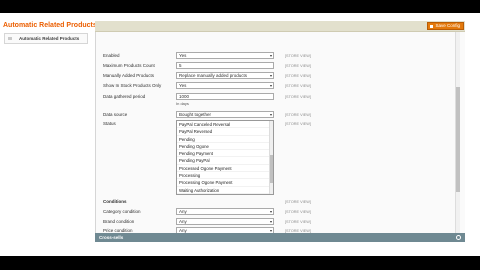 The image size is (480, 270). I want to click on select-value: Bought together, so click(195, 114).